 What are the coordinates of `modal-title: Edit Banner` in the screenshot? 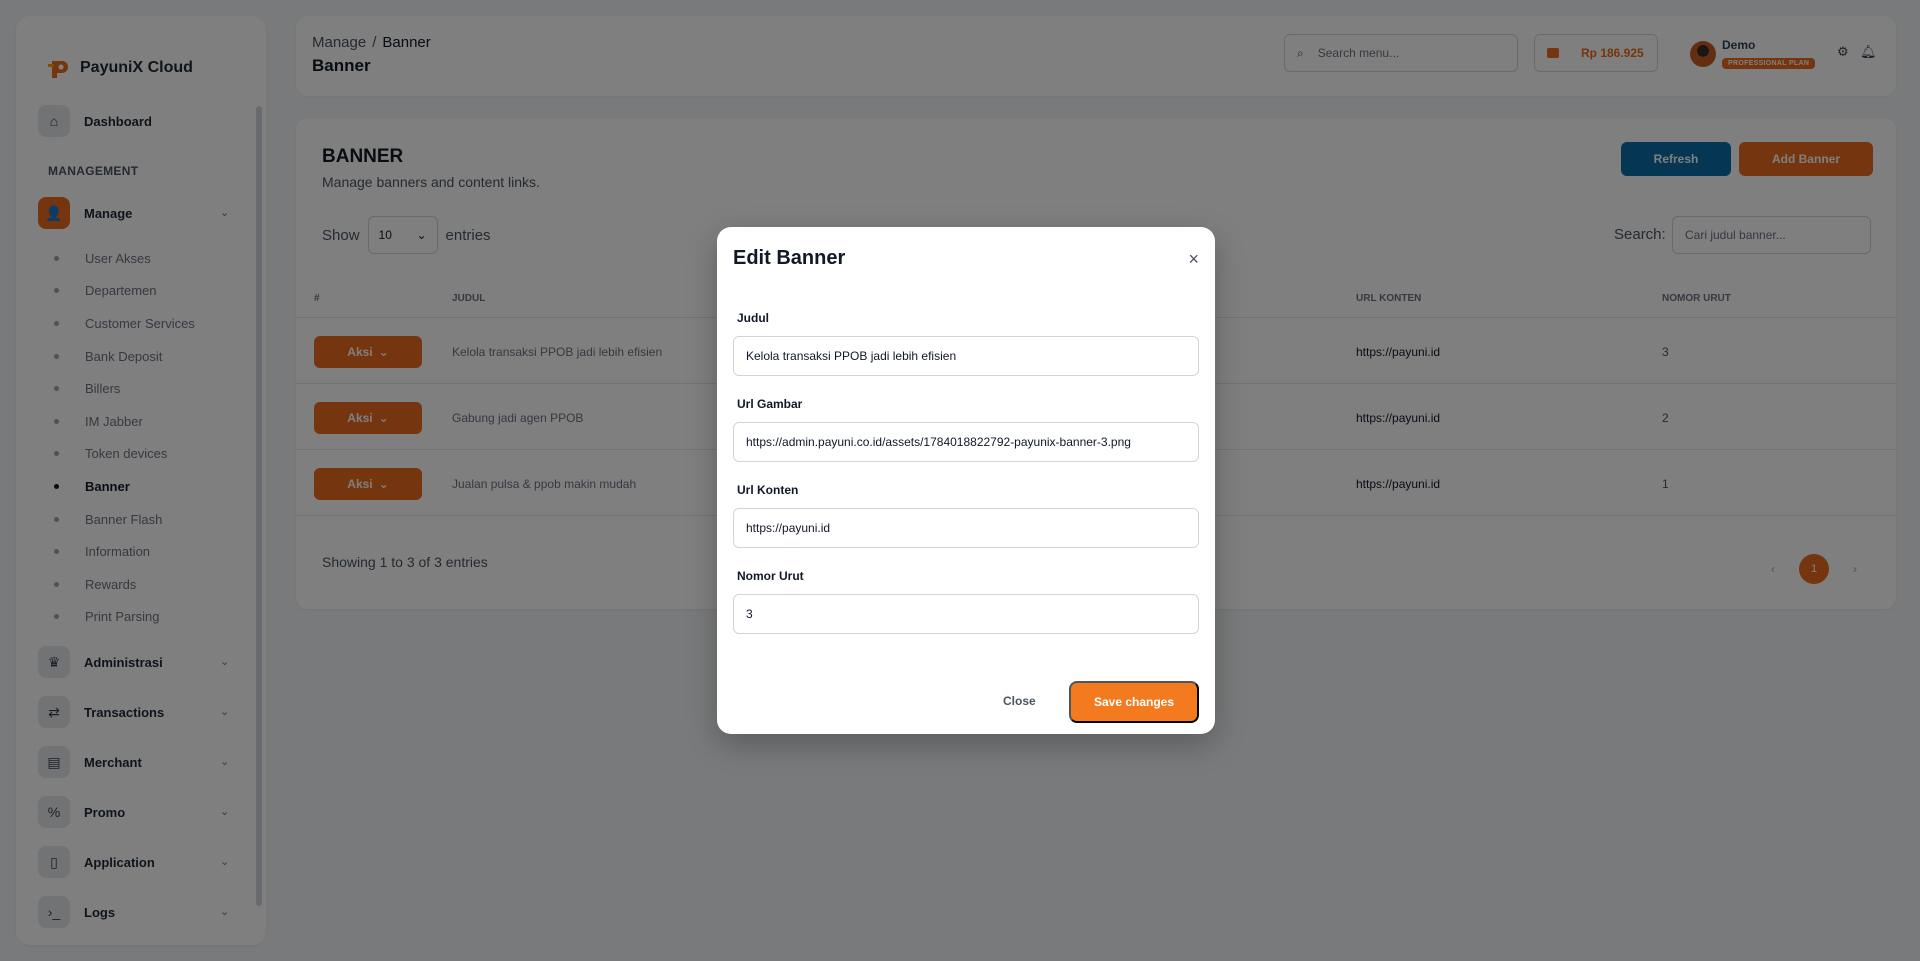 It's located at (789, 258).